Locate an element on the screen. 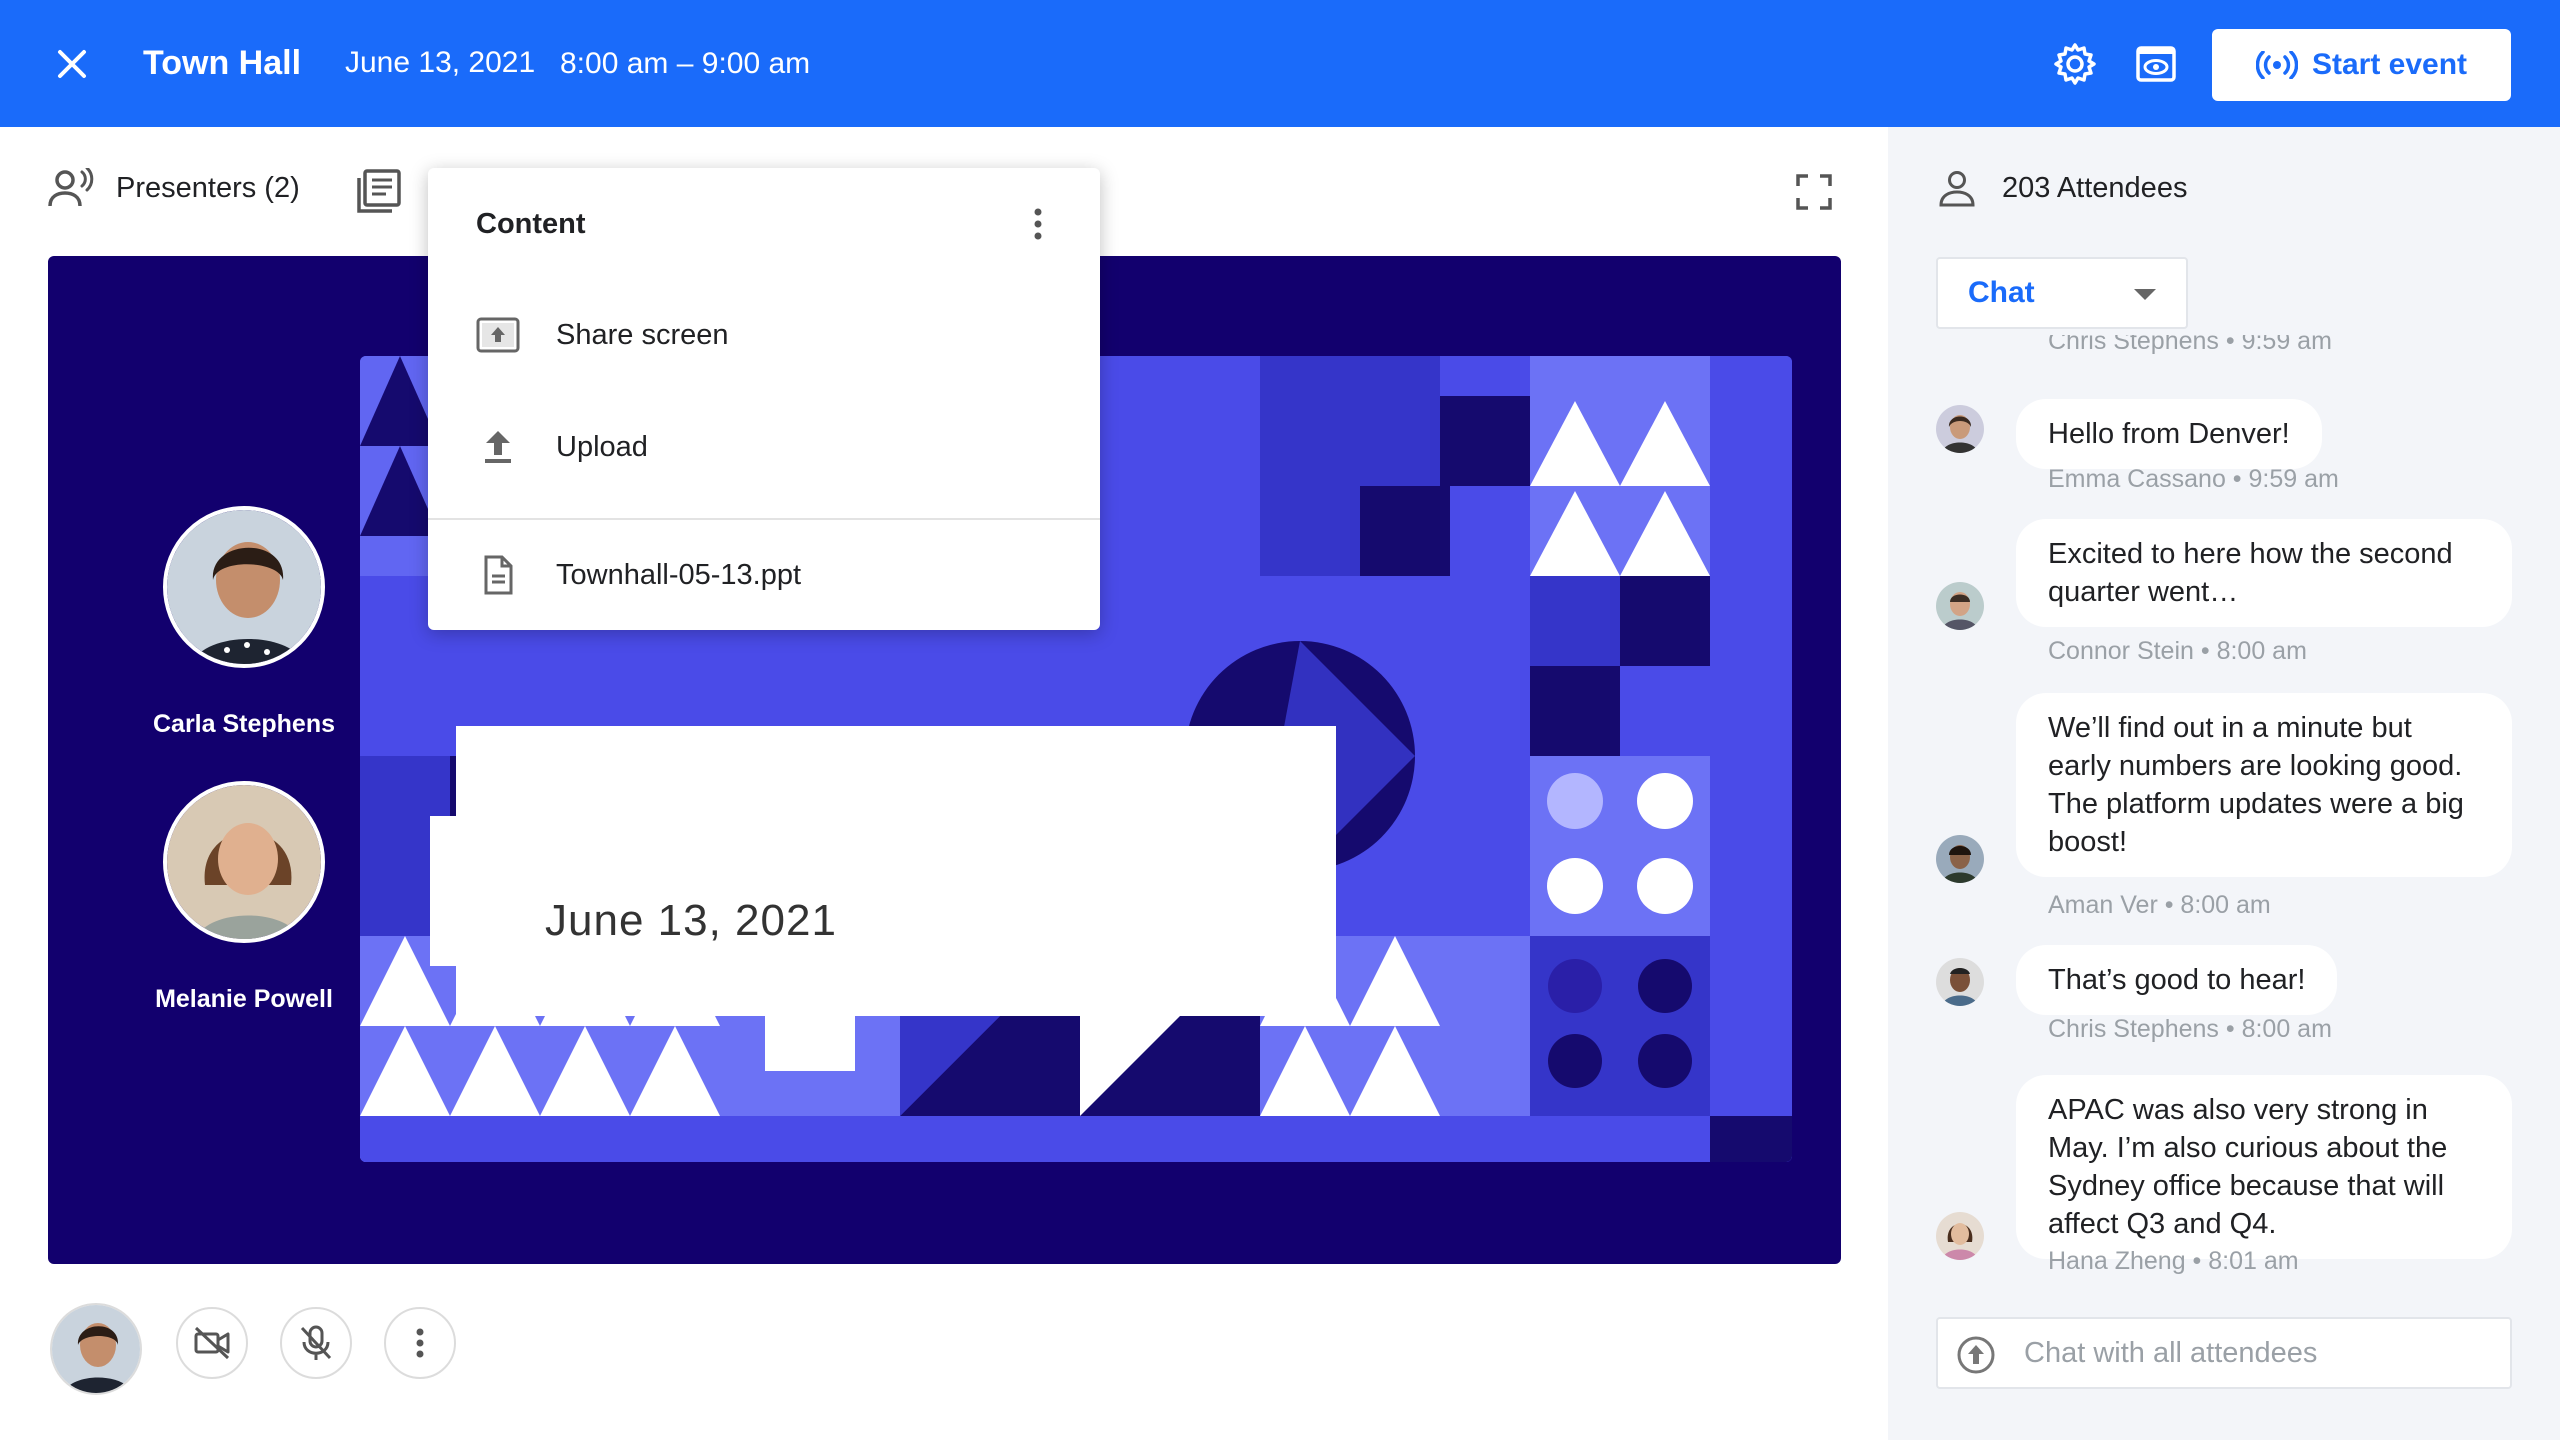 Image resolution: width=2560 pixels, height=1440 pixels. close-icon is located at coordinates (72, 64).